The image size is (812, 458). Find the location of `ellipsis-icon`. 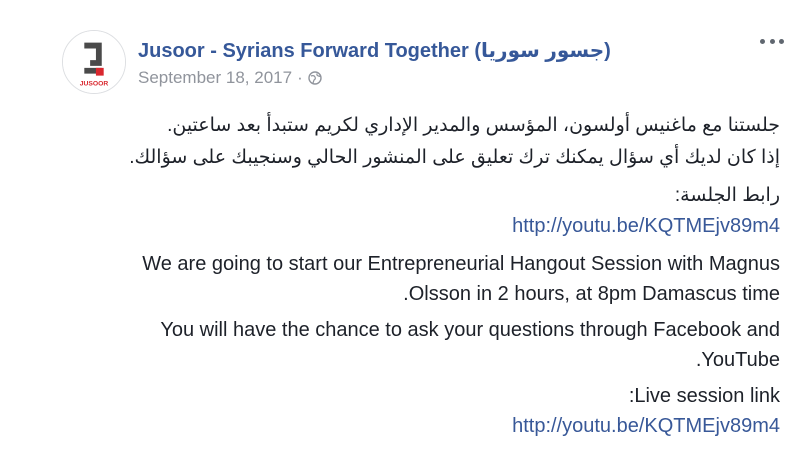

ellipsis-icon is located at coordinates (772, 41).